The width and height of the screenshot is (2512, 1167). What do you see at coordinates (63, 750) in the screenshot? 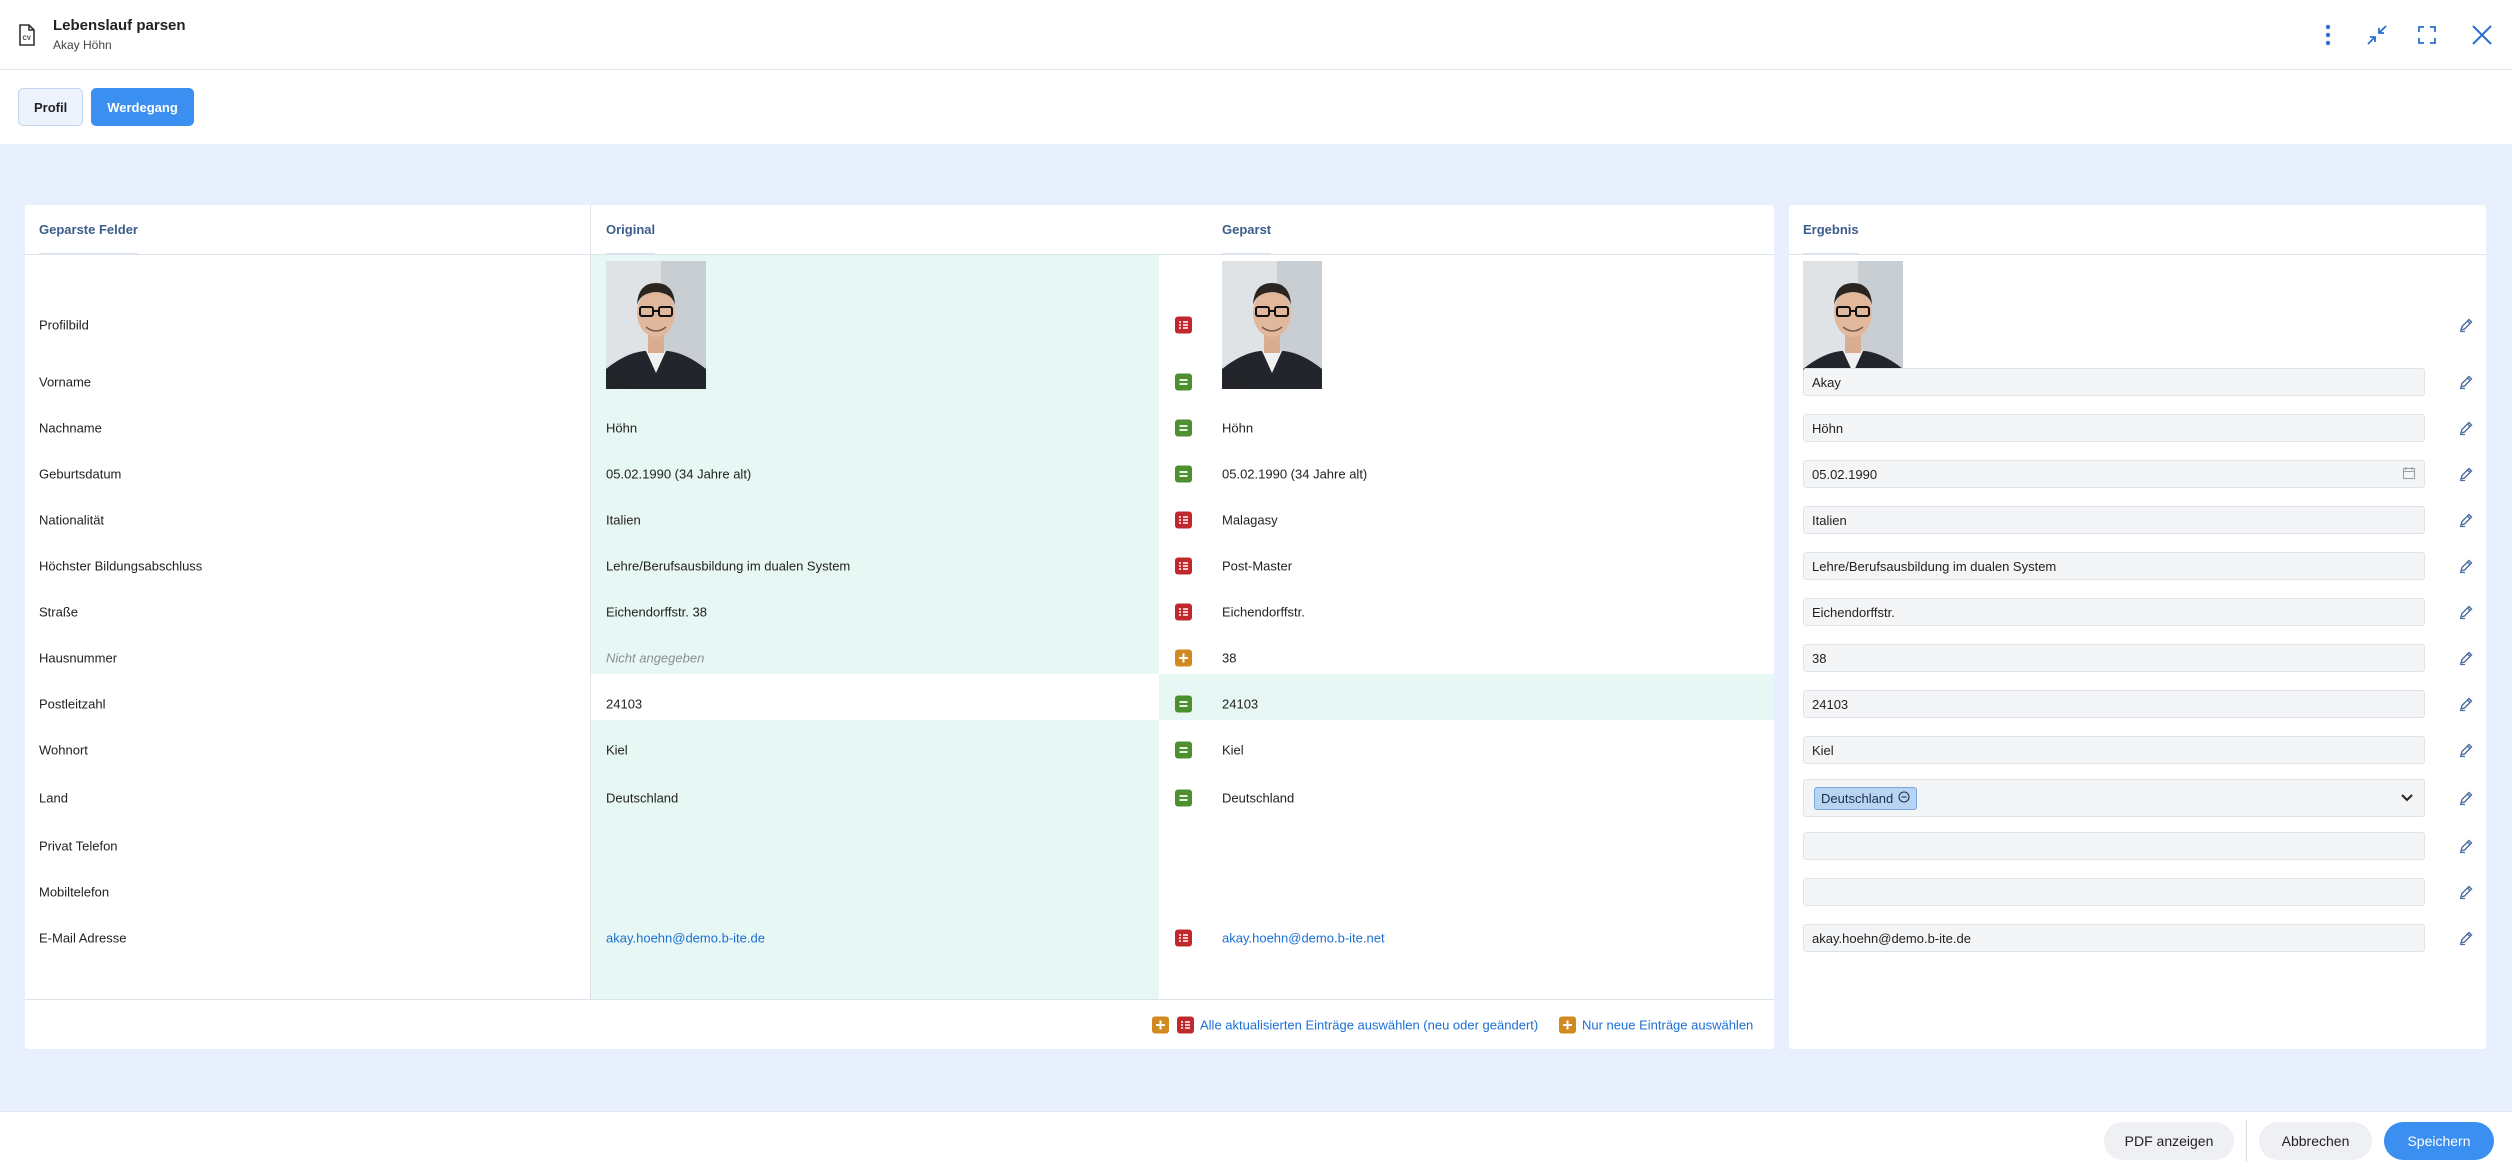
I see `row-label: Wohnort` at bounding box center [63, 750].